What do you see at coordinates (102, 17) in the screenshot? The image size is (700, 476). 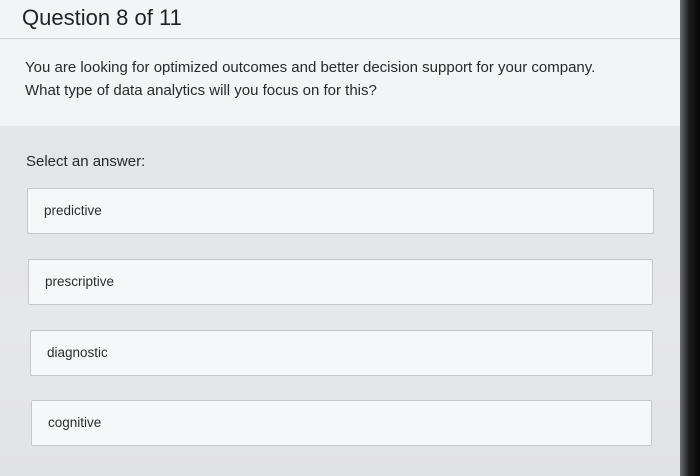 I see `question-counter: Question 8 of 11` at bounding box center [102, 17].